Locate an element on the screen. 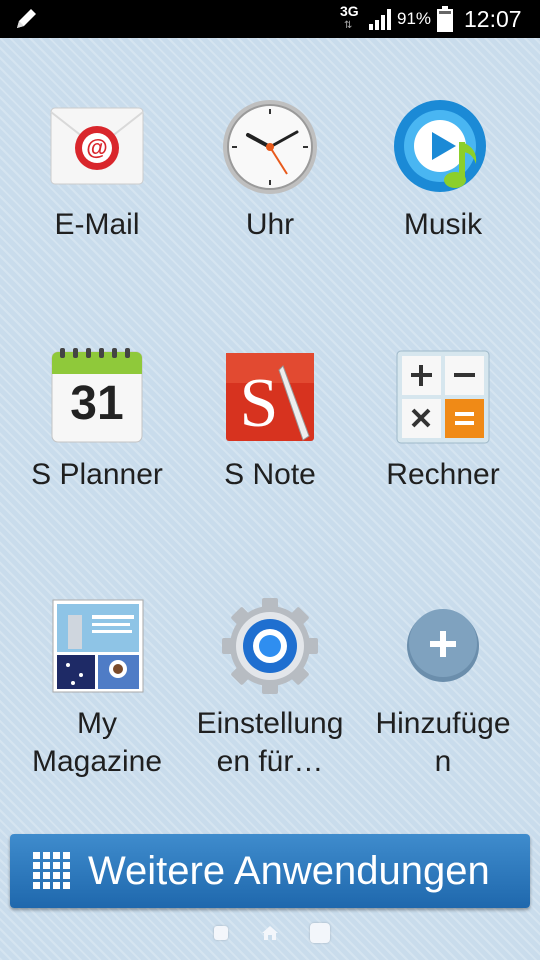  s-note-icon: S is located at coordinates (270, 397).